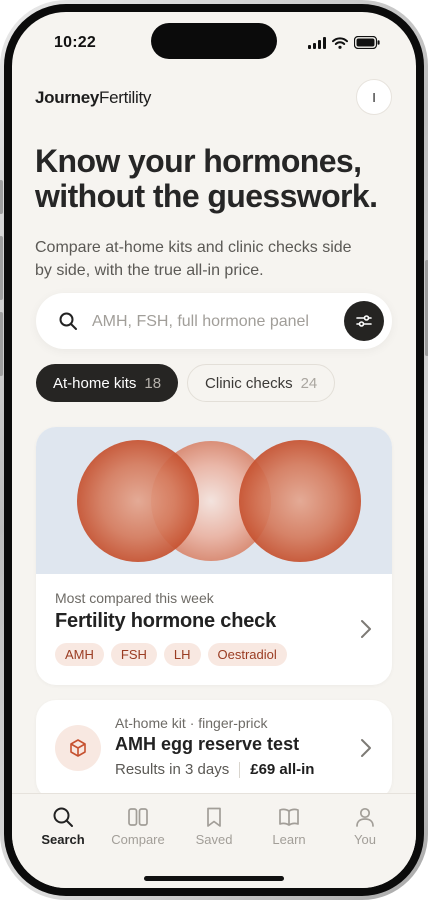 This screenshot has width=428, height=900. I want to click on nav-label: Search, so click(63, 839).